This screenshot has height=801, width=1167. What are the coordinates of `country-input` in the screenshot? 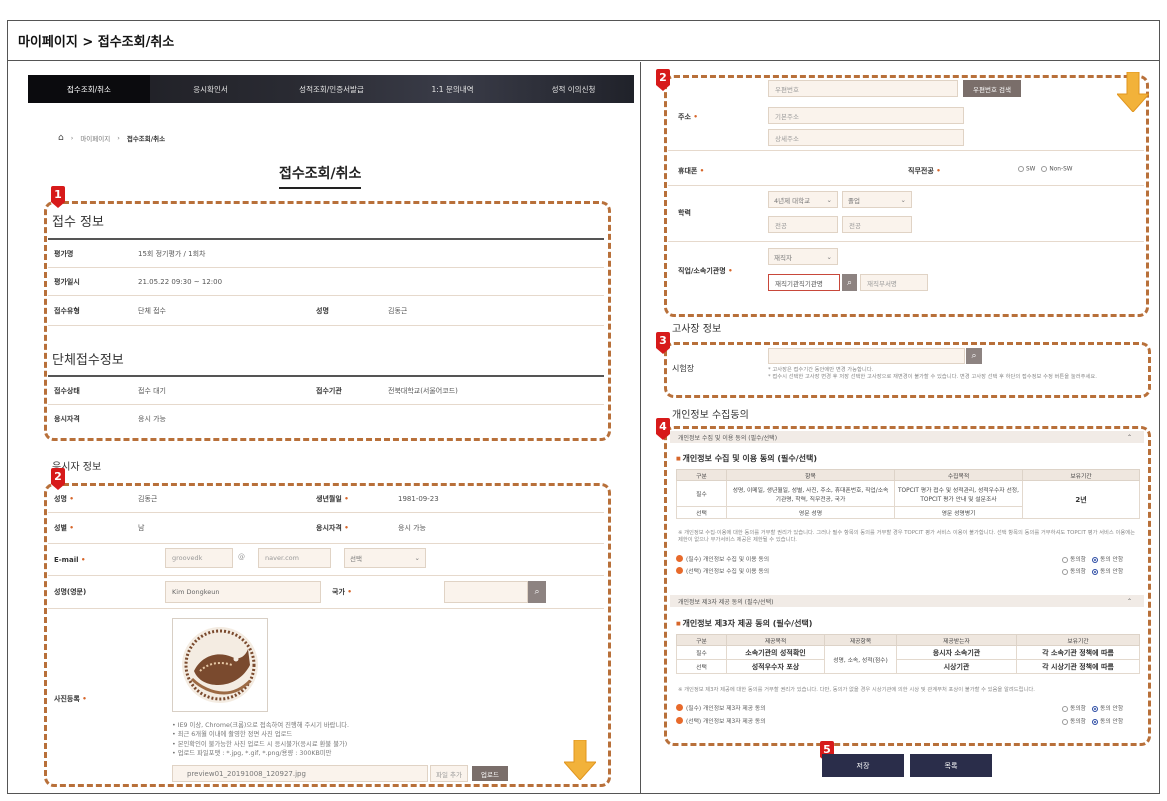 It's located at (486, 592).